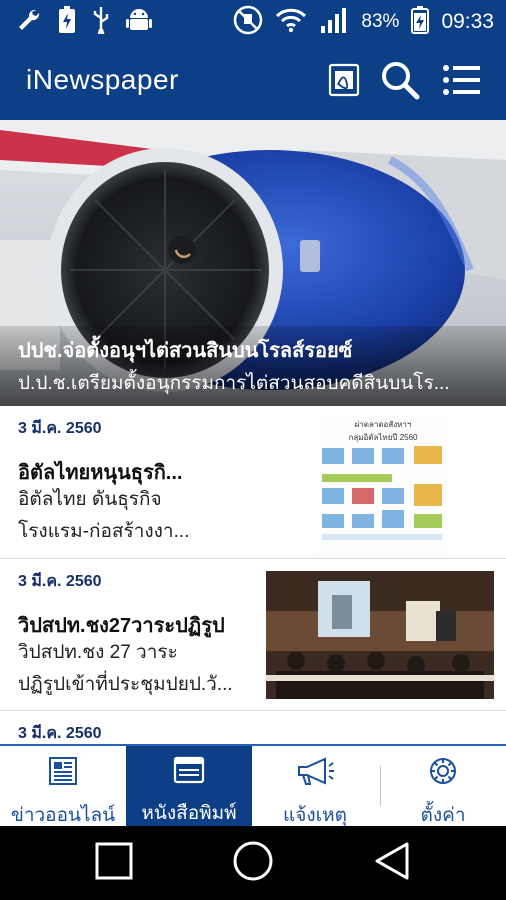  I want to click on android-icon, so click(139, 22).